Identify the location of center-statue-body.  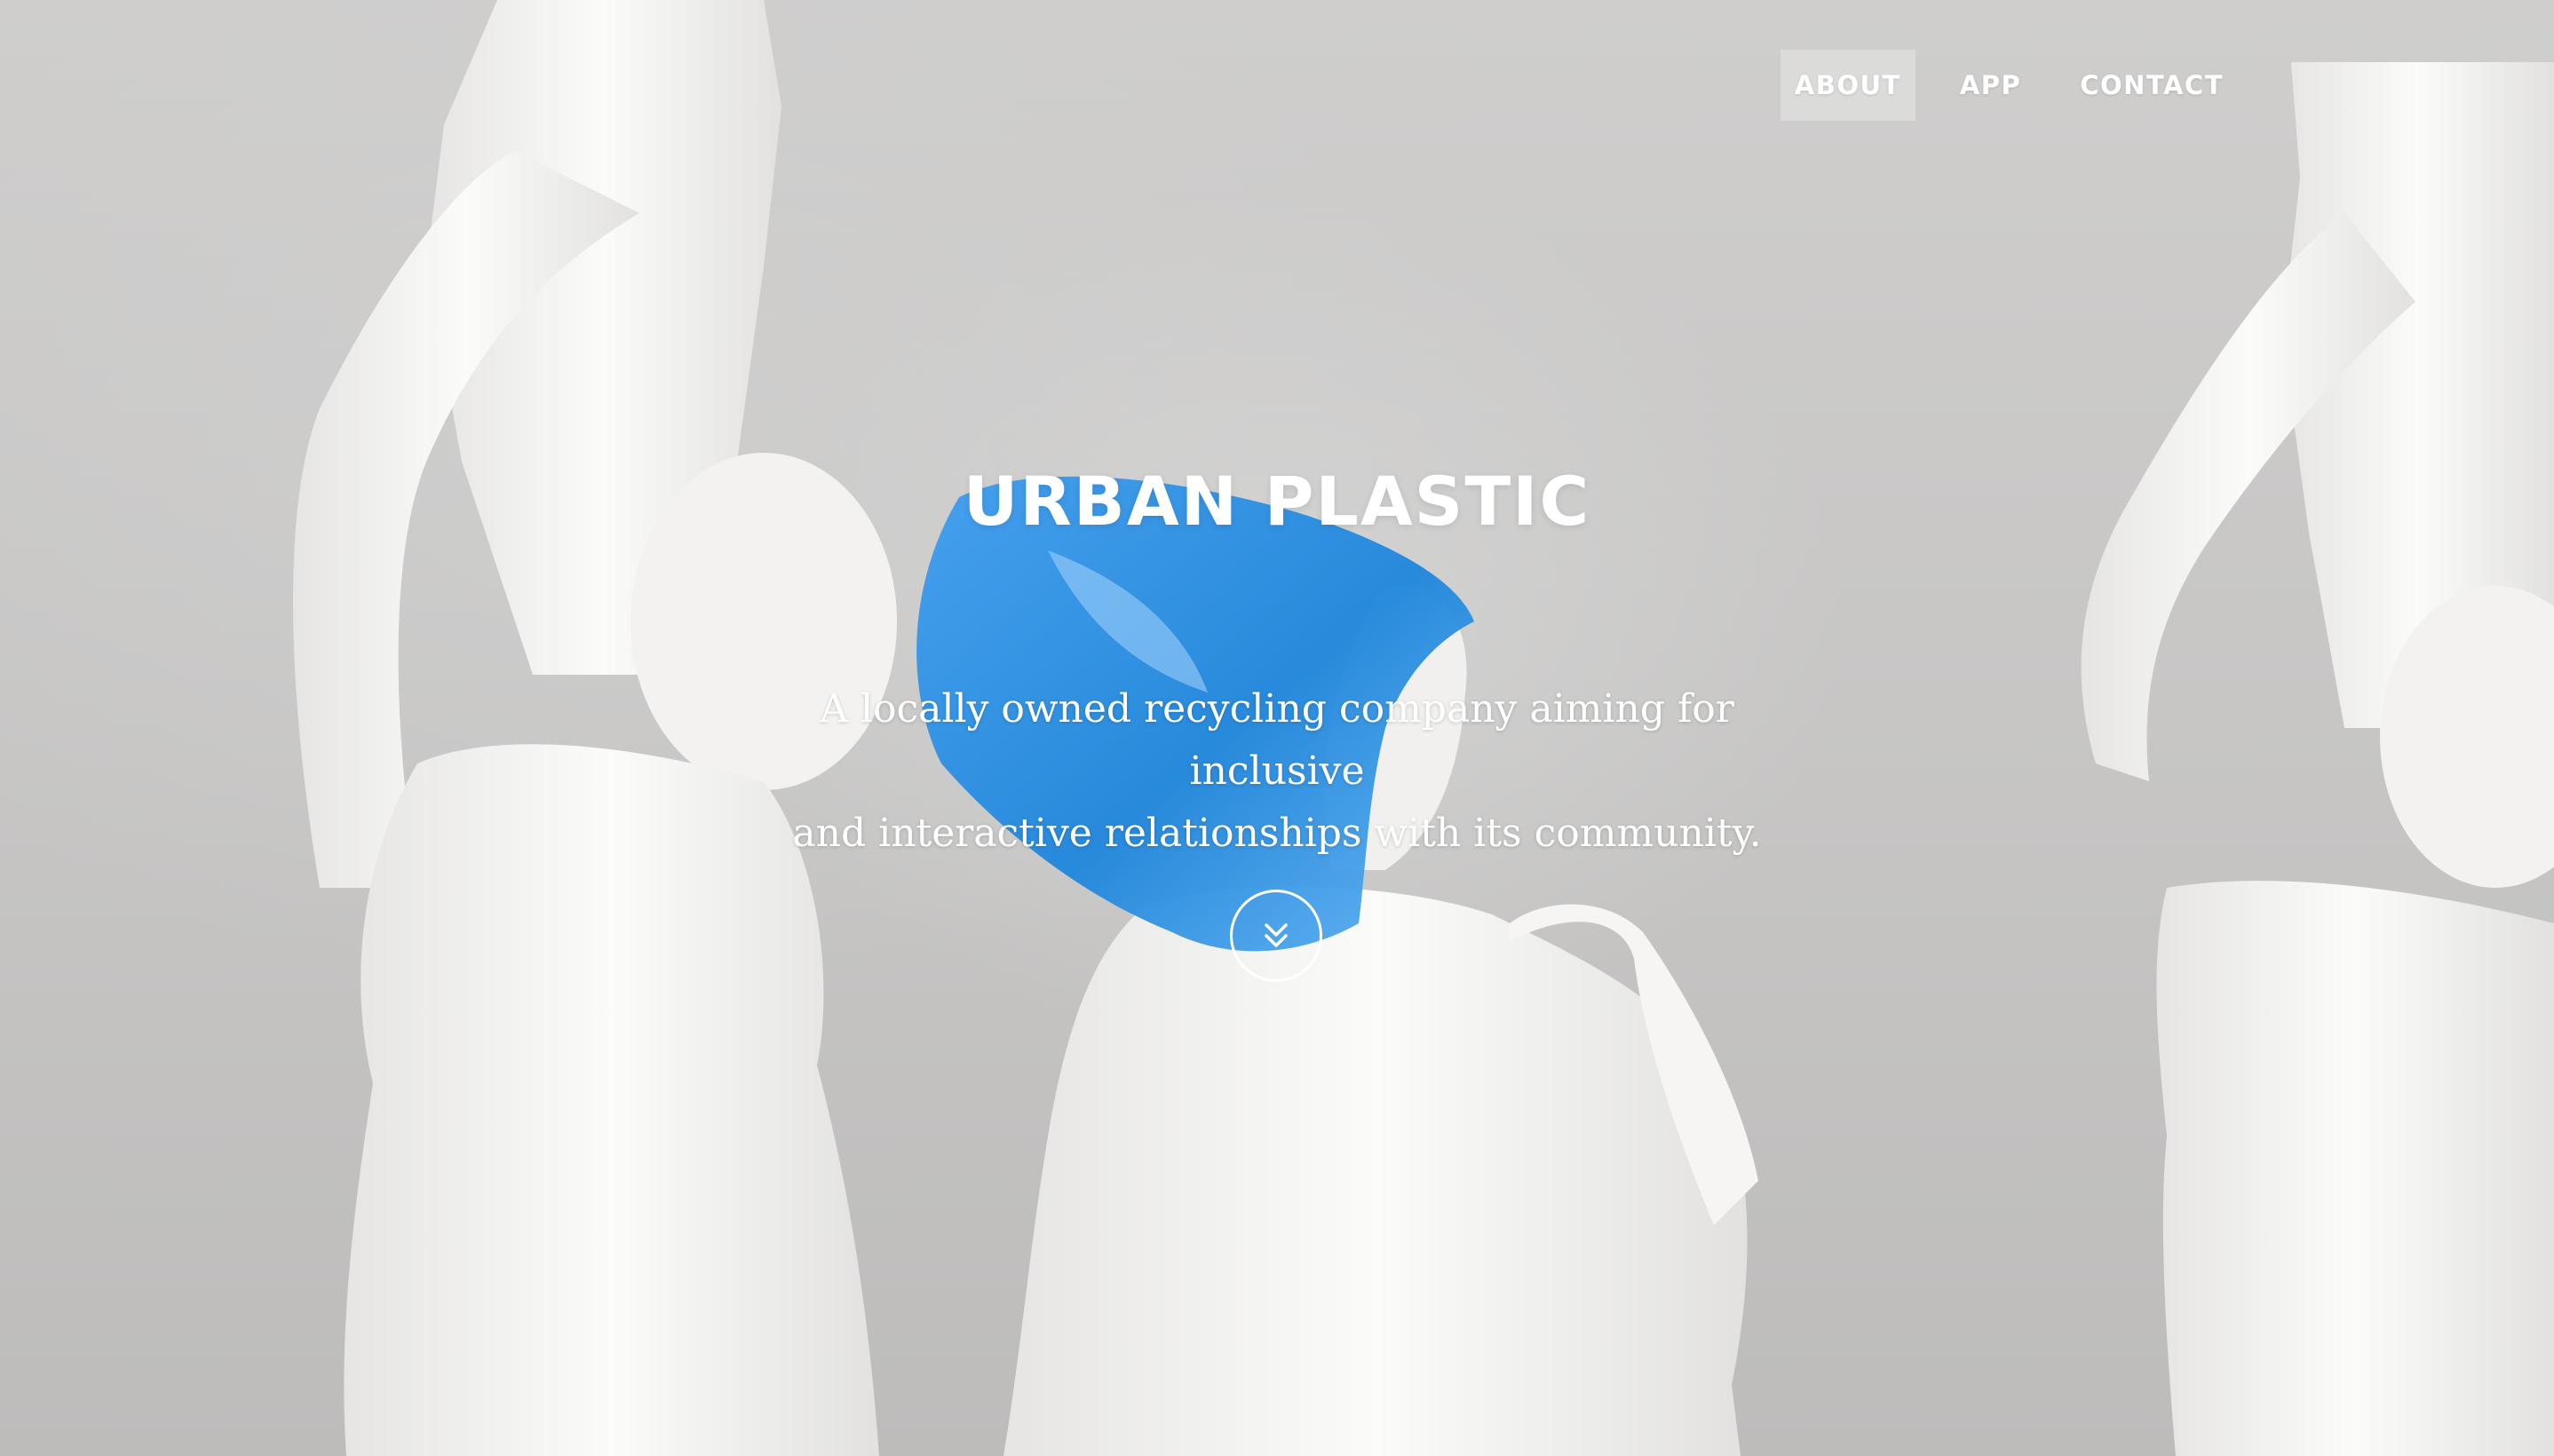
(1376, 1171).